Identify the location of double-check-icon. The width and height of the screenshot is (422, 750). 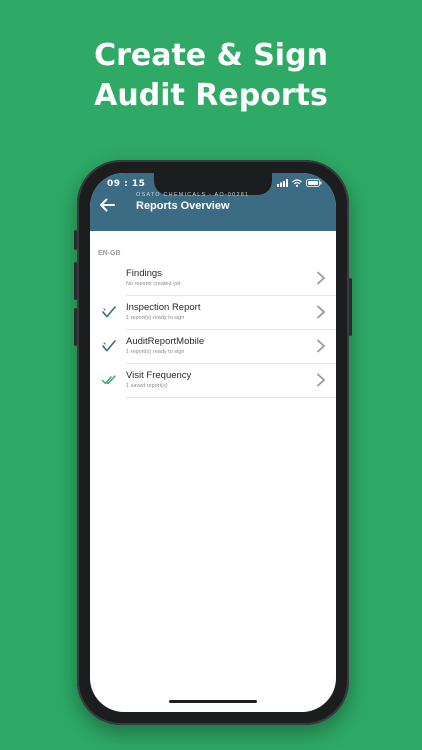
(109, 380).